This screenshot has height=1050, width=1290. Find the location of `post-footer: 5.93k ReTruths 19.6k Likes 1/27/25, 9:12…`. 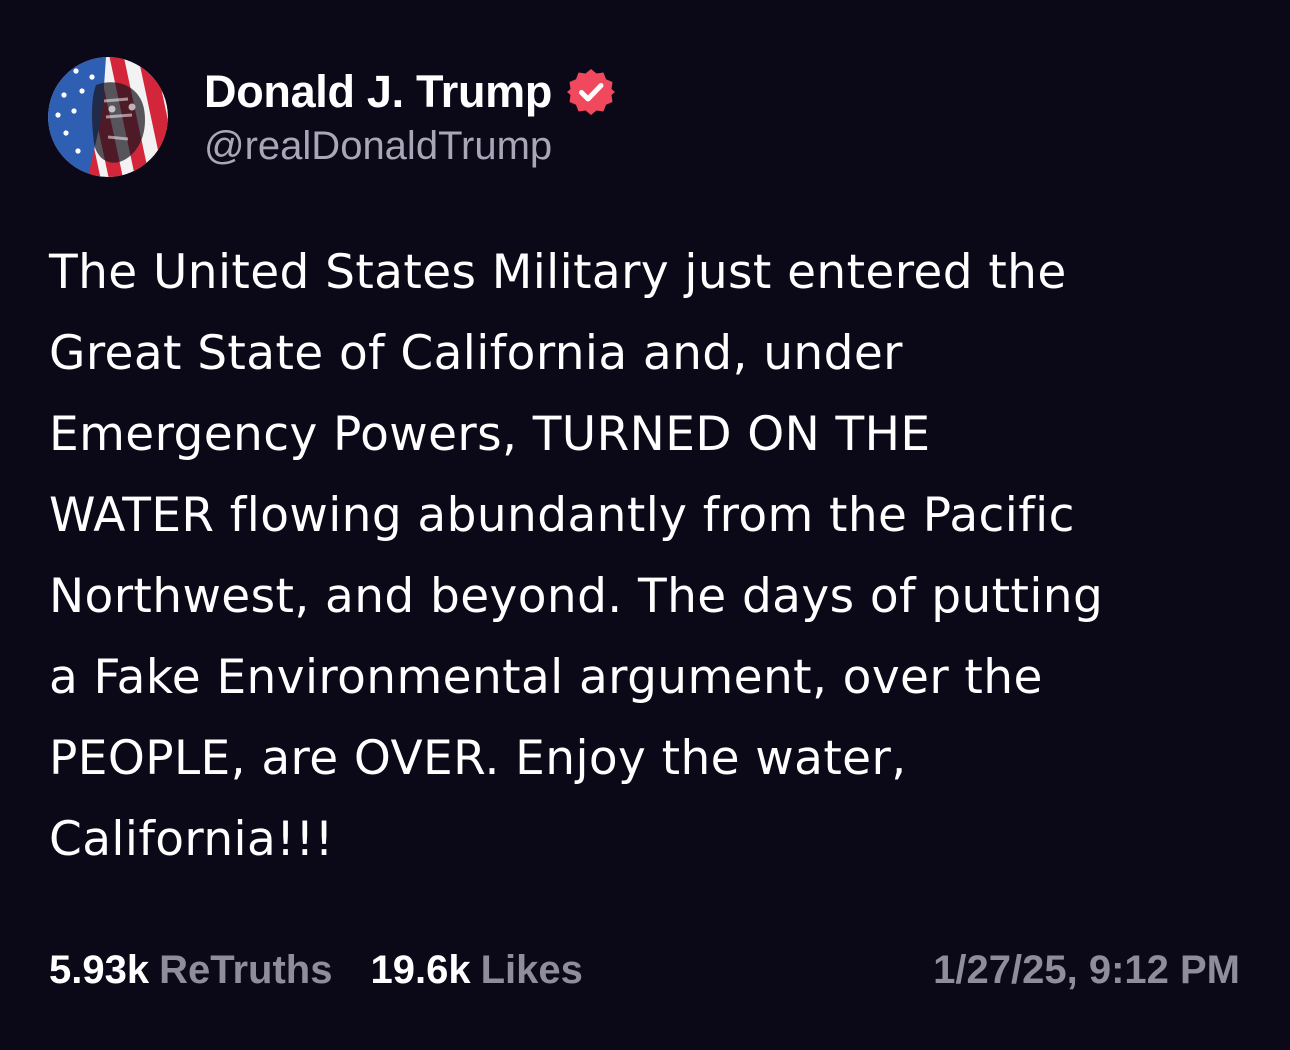

post-footer: 5.93k ReTruths 19.6k Likes 1/27/25, 9:12… is located at coordinates (644, 970).